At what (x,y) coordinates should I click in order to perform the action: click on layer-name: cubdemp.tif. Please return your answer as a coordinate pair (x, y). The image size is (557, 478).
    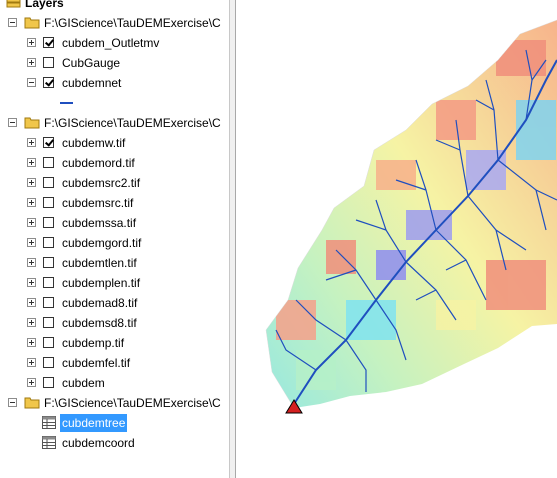
    Looking at the image, I should click on (93, 343).